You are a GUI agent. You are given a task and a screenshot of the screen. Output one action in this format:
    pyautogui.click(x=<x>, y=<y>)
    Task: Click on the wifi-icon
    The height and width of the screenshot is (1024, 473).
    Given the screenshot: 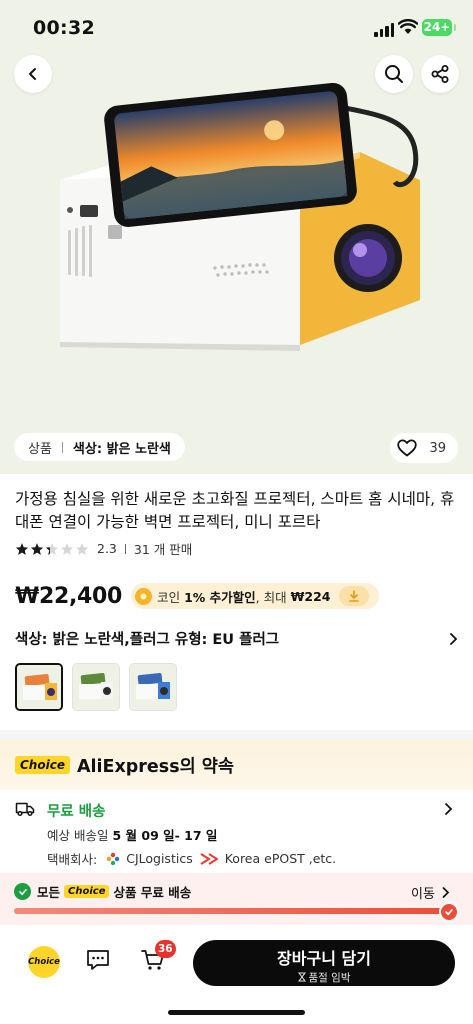 What is the action you would take?
    pyautogui.click(x=408, y=29)
    